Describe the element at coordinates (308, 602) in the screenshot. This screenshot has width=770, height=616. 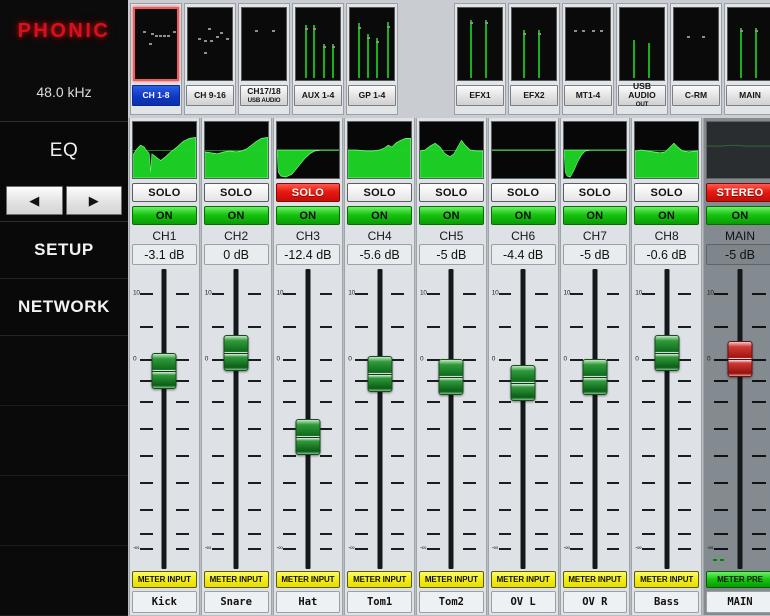
I see `channel-name-field: Hat` at that location.